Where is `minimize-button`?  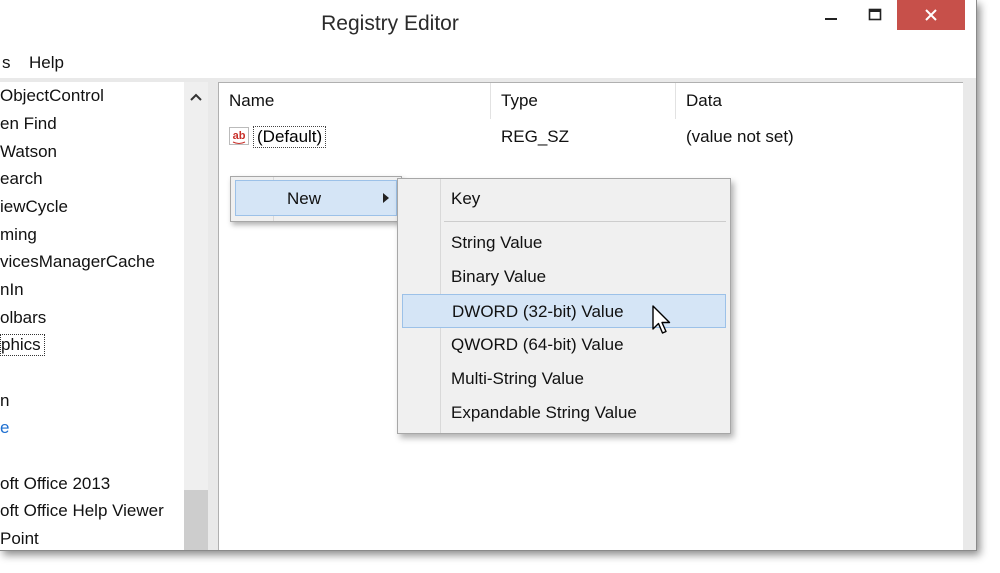 minimize-button is located at coordinates (831, 15).